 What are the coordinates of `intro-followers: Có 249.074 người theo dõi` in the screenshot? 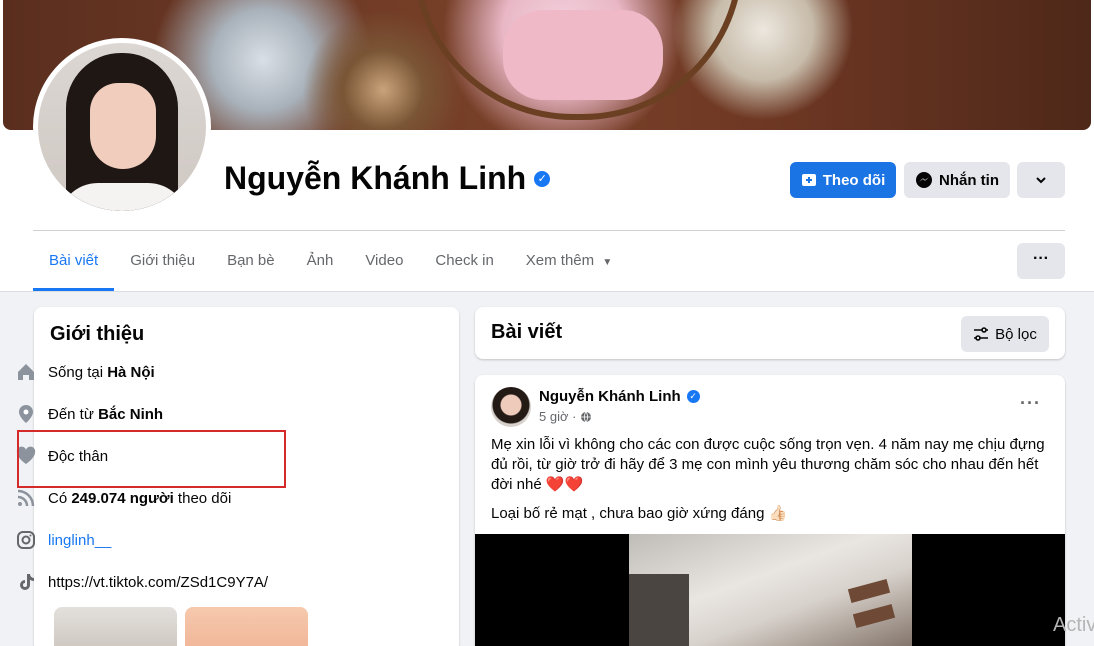 It's located at (123, 498).